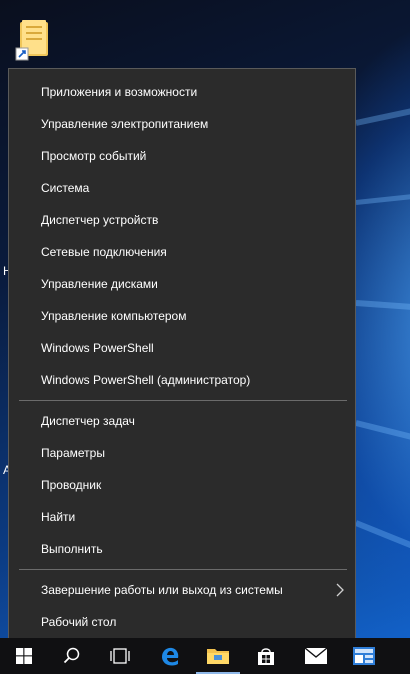 This screenshot has width=410, height=674. What do you see at coordinates (182, 549) in the screenshot?
I see `menu-item-run: Выполнить` at bounding box center [182, 549].